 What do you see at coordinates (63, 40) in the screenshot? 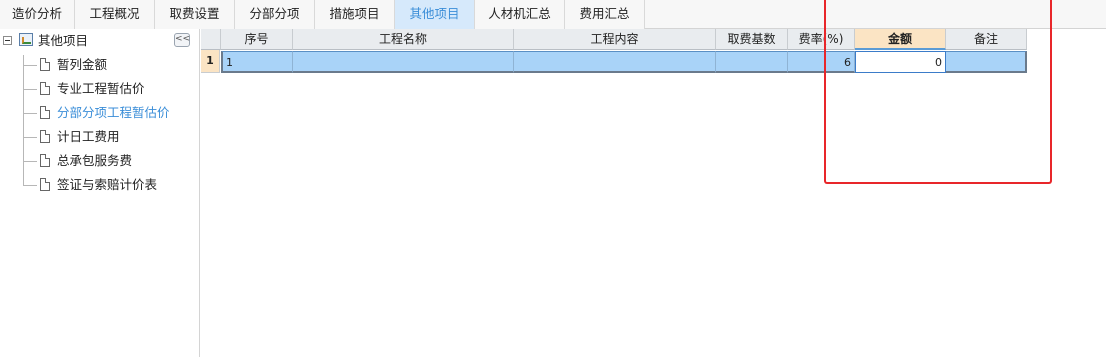
I see `tree-root-label: 其他项目` at bounding box center [63, 40].